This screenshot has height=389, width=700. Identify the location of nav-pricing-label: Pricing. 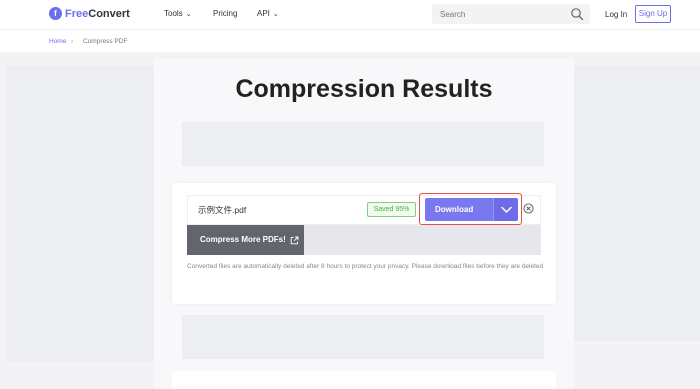
(225, 13).